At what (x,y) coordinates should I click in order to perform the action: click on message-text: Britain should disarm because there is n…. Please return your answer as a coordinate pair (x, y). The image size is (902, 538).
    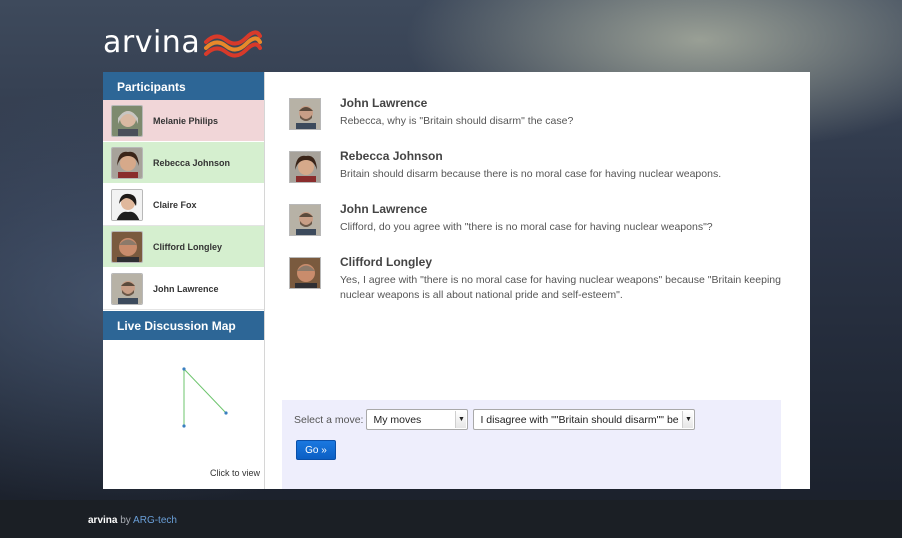
    Looking at the image, I should click on (531, 174).